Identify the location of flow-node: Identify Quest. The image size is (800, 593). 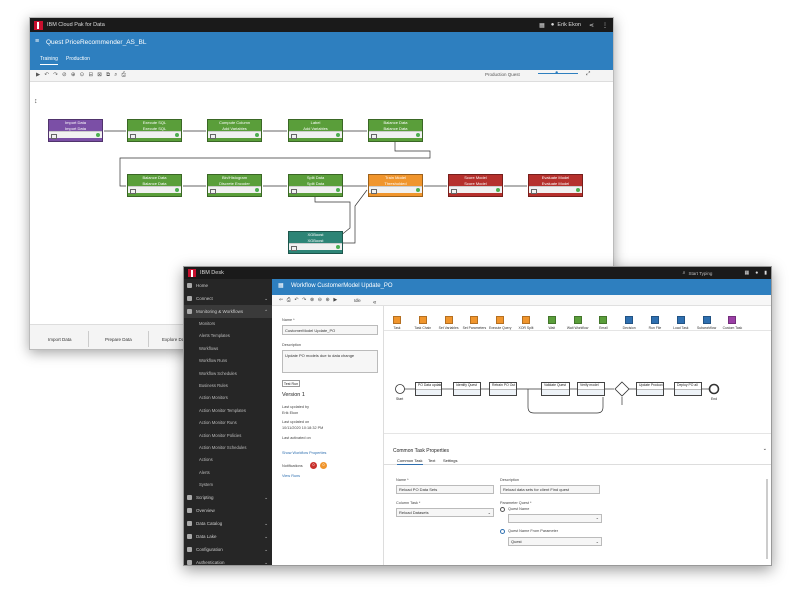
(467, 389).